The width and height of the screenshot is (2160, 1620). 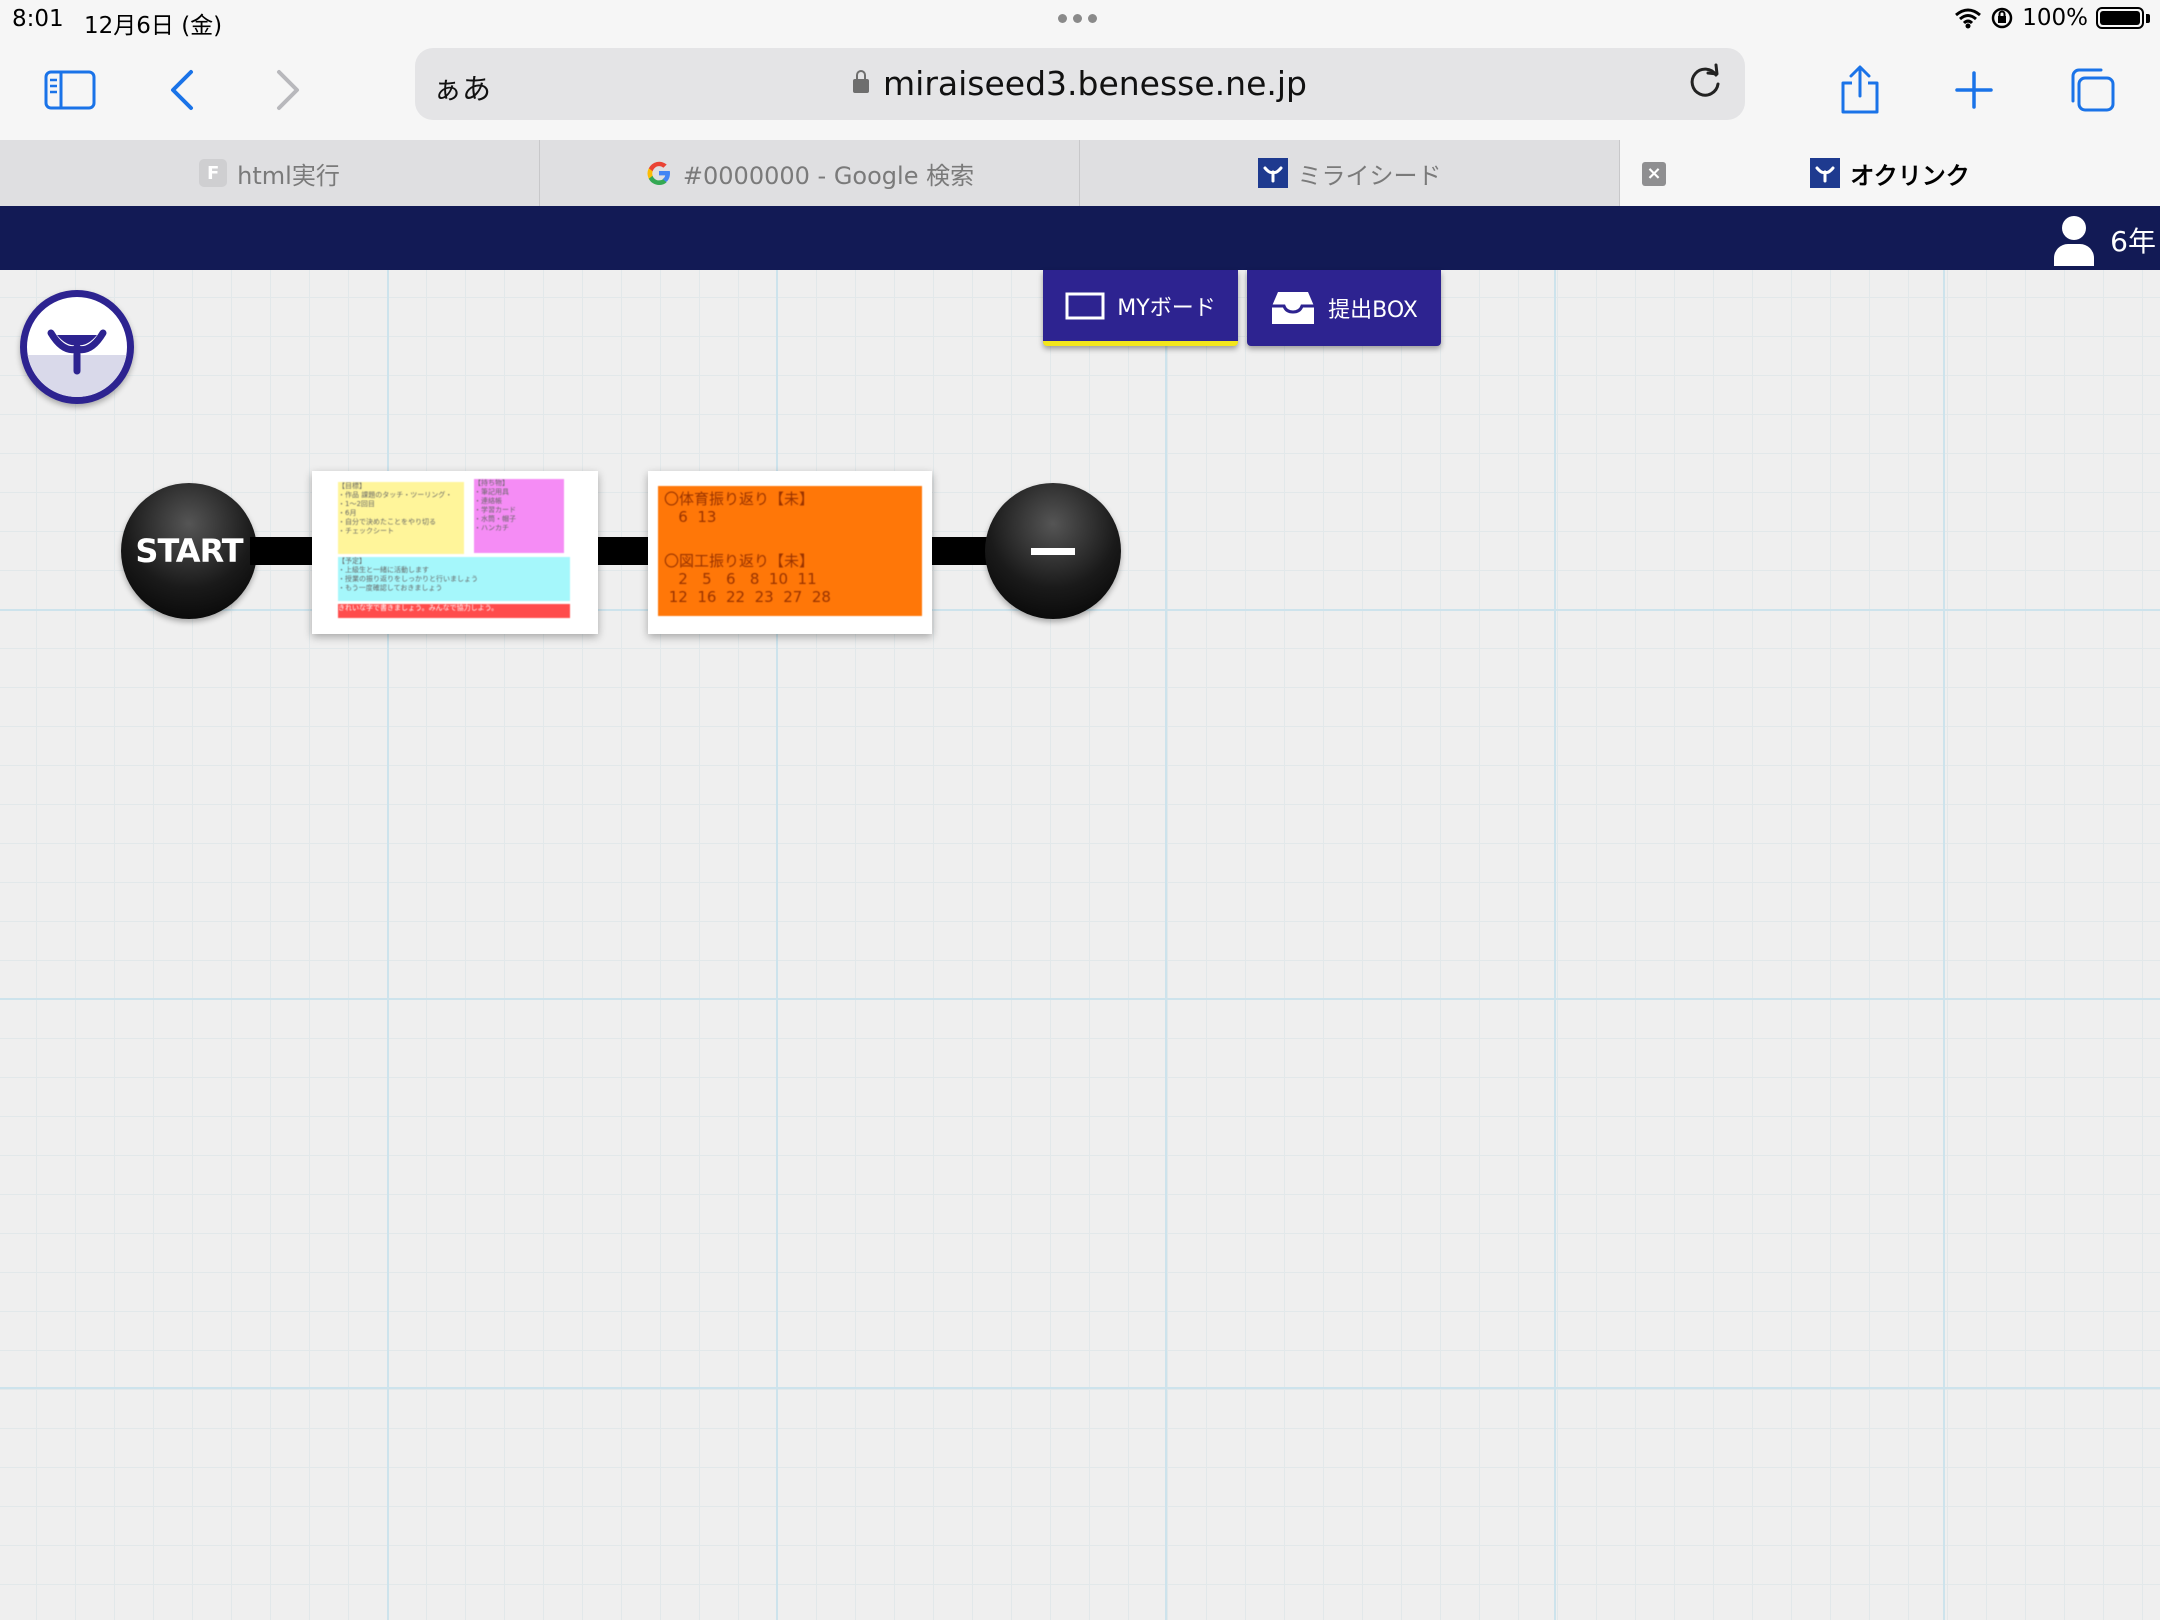 I want to click on url-text: miraiseed3.benesse.ne.jp, so click(x=1095, y=83).